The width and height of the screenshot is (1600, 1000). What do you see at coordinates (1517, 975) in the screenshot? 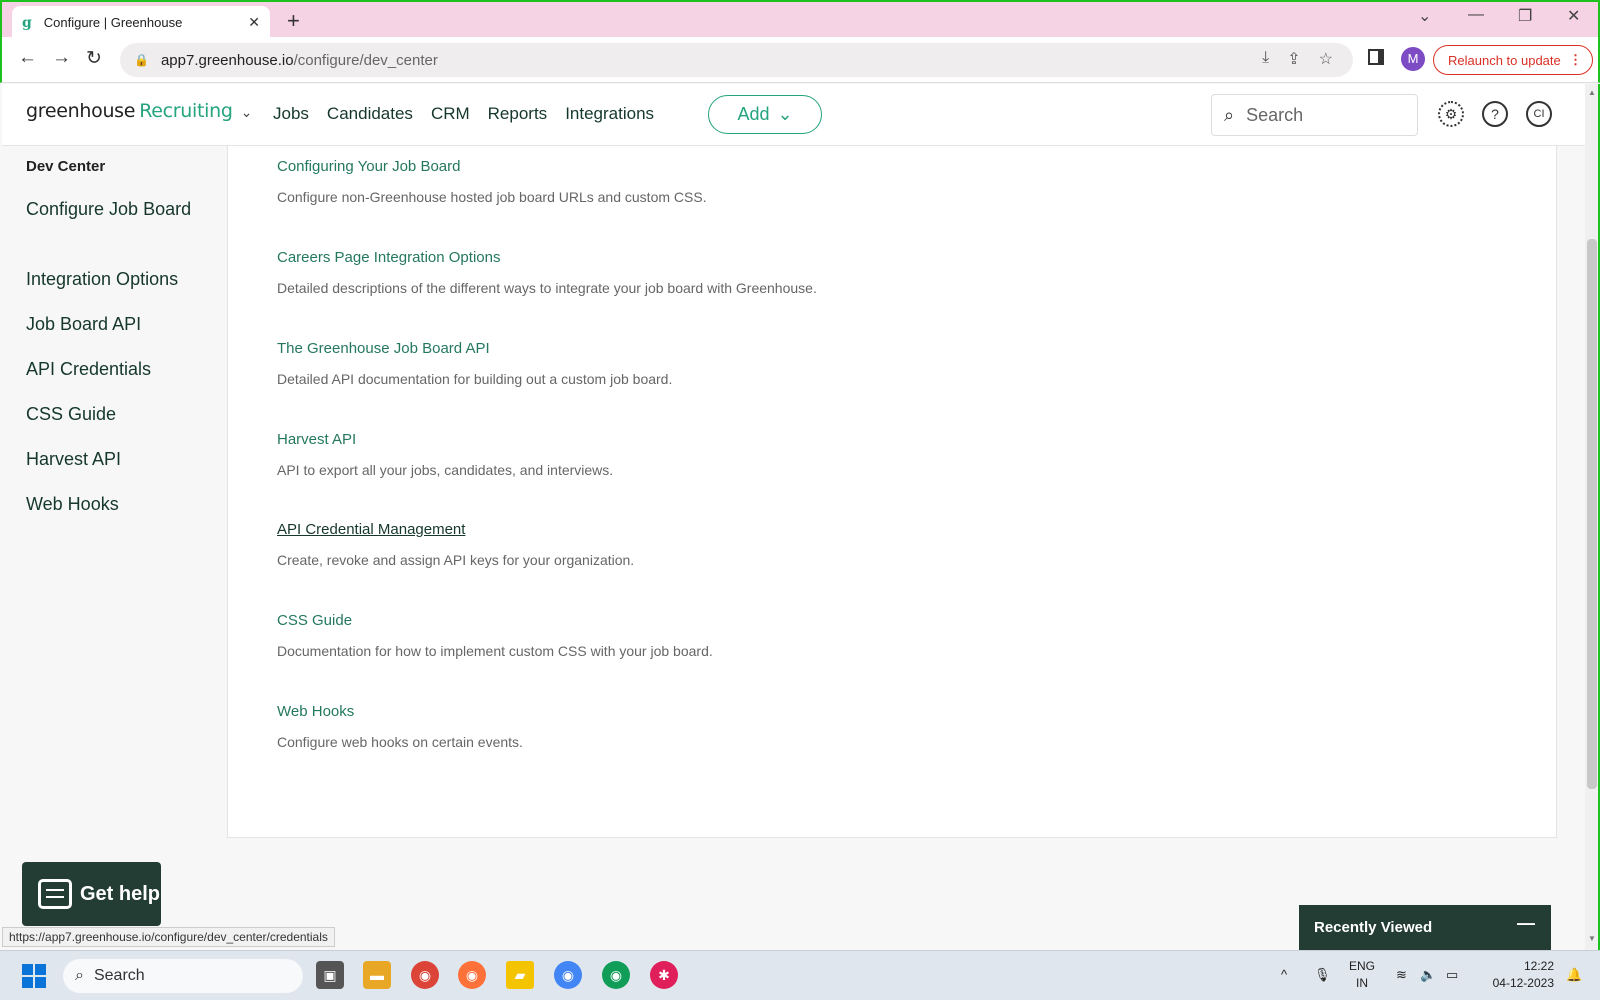
I see `system-clock: 12:22 04-12-2023` at bounding box center [1517, 975].